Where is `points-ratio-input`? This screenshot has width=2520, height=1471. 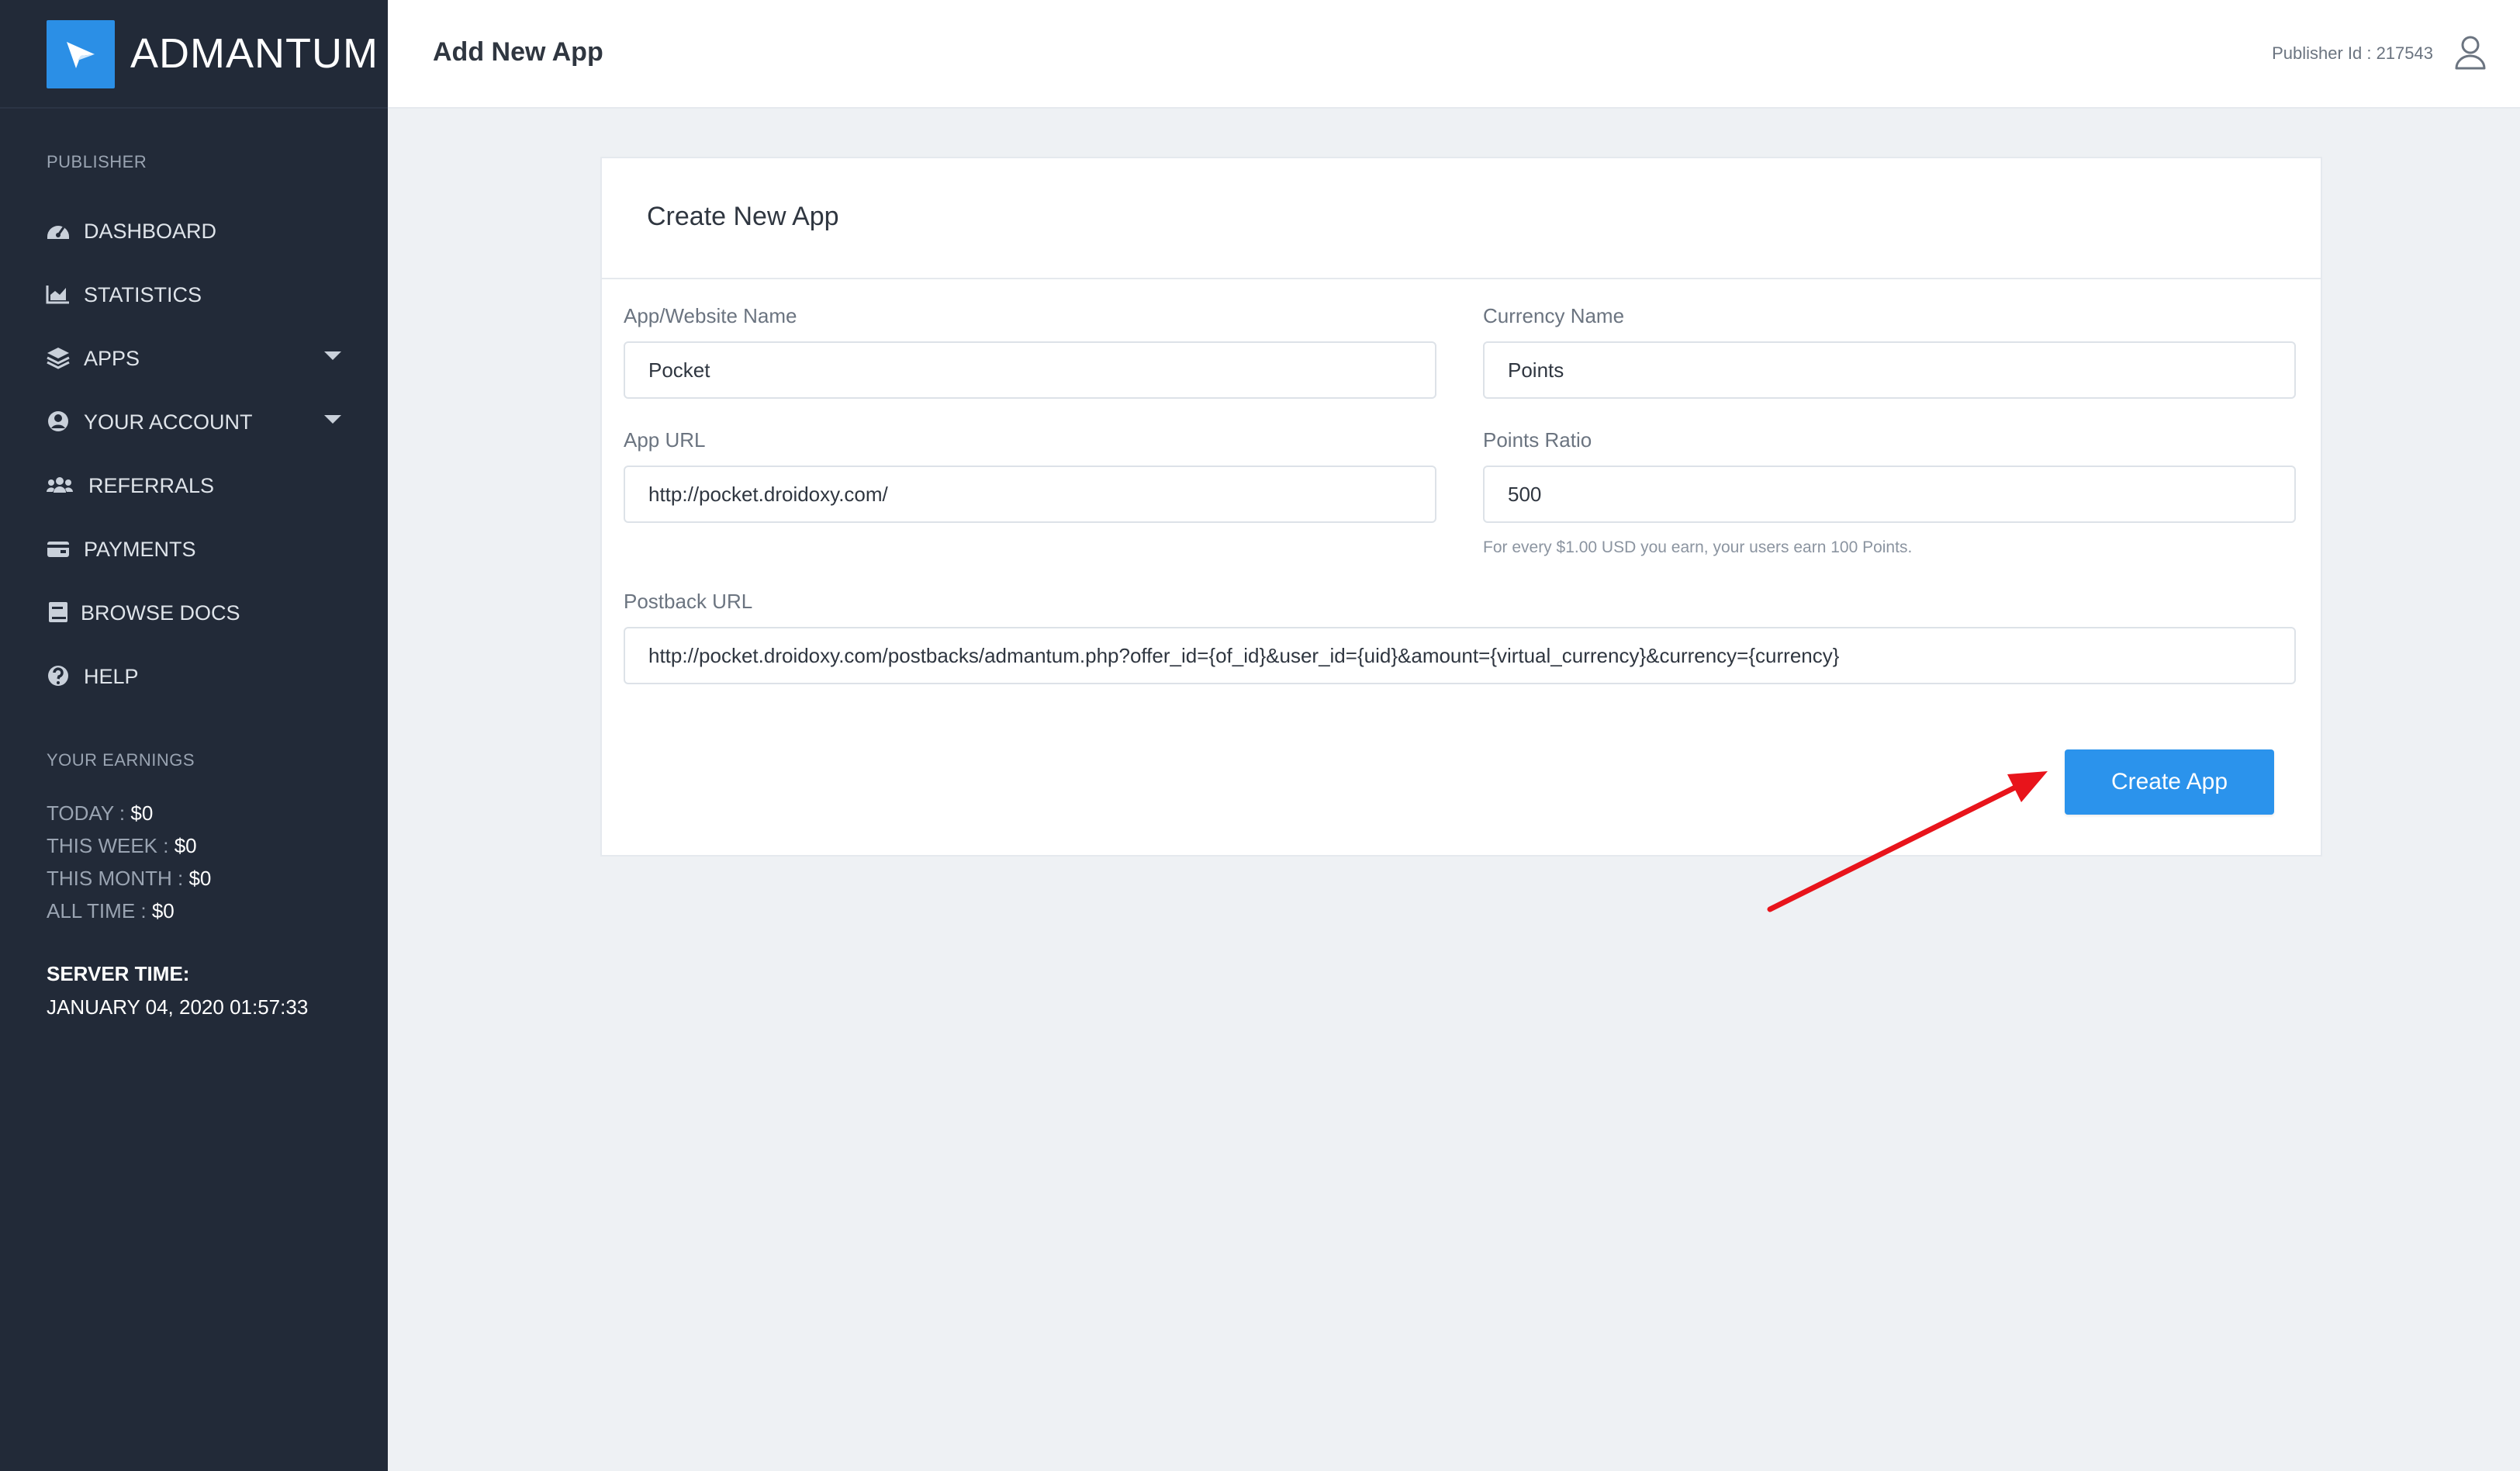
points-ratio-input is located at coordinates (1890, 494).